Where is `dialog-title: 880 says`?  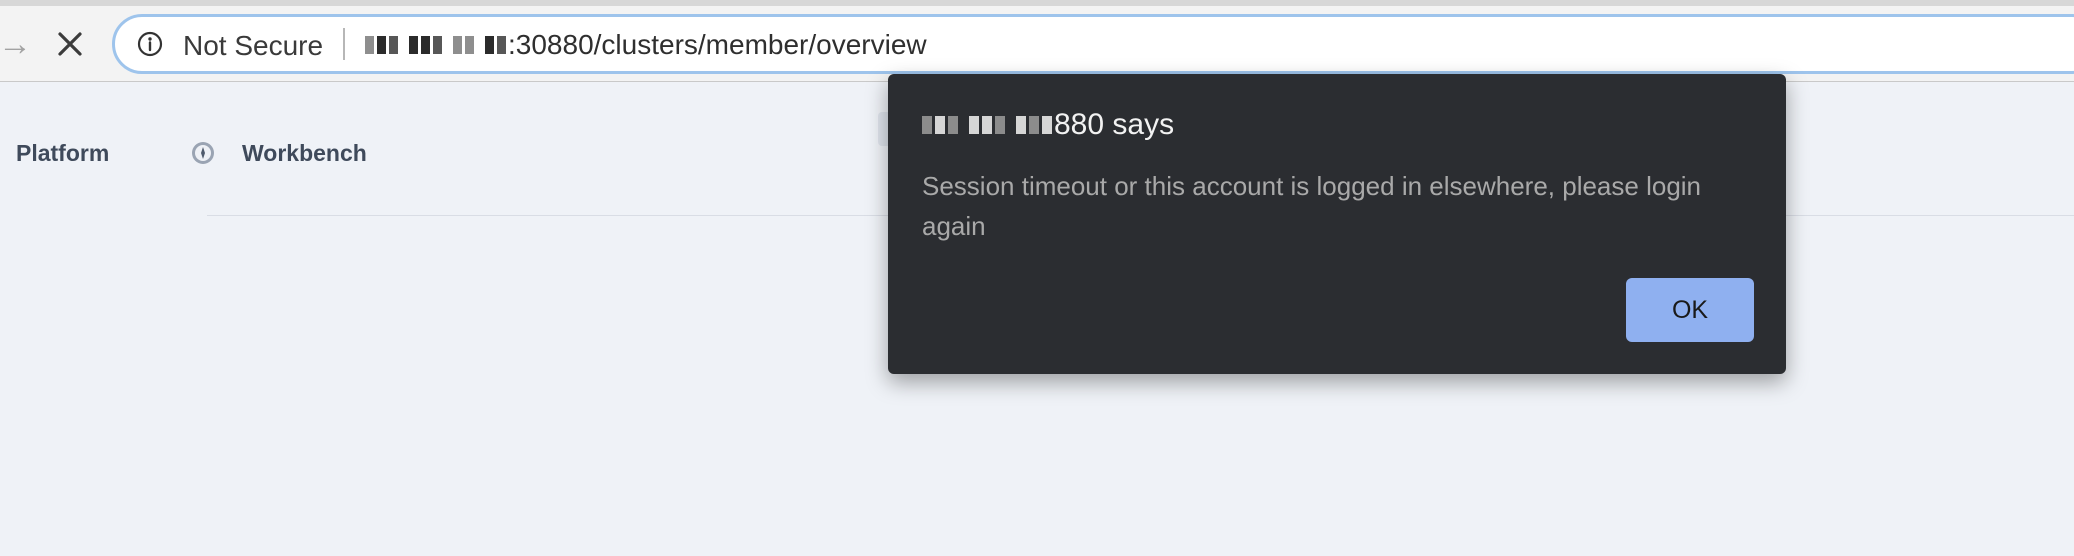 dialog-title: 880 says is located at coordinates (1048, 125).